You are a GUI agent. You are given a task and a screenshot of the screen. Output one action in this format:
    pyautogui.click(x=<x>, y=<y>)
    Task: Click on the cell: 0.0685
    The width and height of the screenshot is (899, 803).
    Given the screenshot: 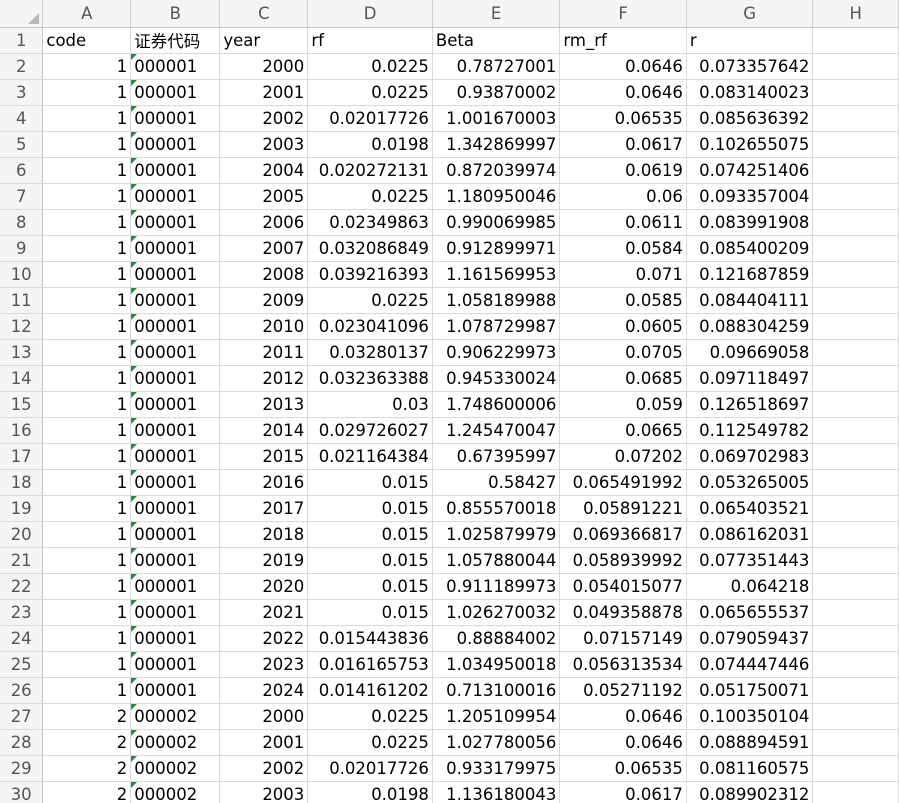 What is the action you would take?
    pyautogui.click(x=623, y=378)
    